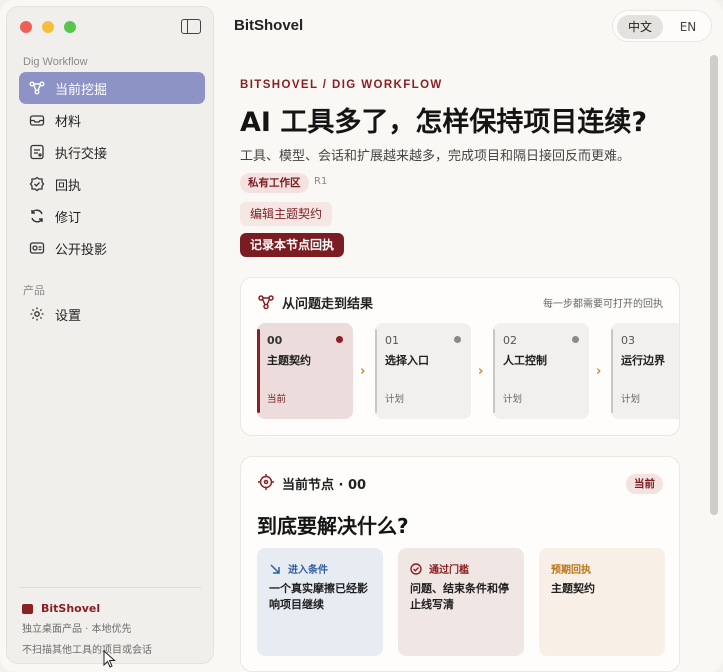 Image resolution: width=723 pixels, height=672 pixels. Describe the element at coordinates (341, 85) in the screenshot. I see `page-kicker: BITSHOVEL / DIG WORKFLOW` at that location.